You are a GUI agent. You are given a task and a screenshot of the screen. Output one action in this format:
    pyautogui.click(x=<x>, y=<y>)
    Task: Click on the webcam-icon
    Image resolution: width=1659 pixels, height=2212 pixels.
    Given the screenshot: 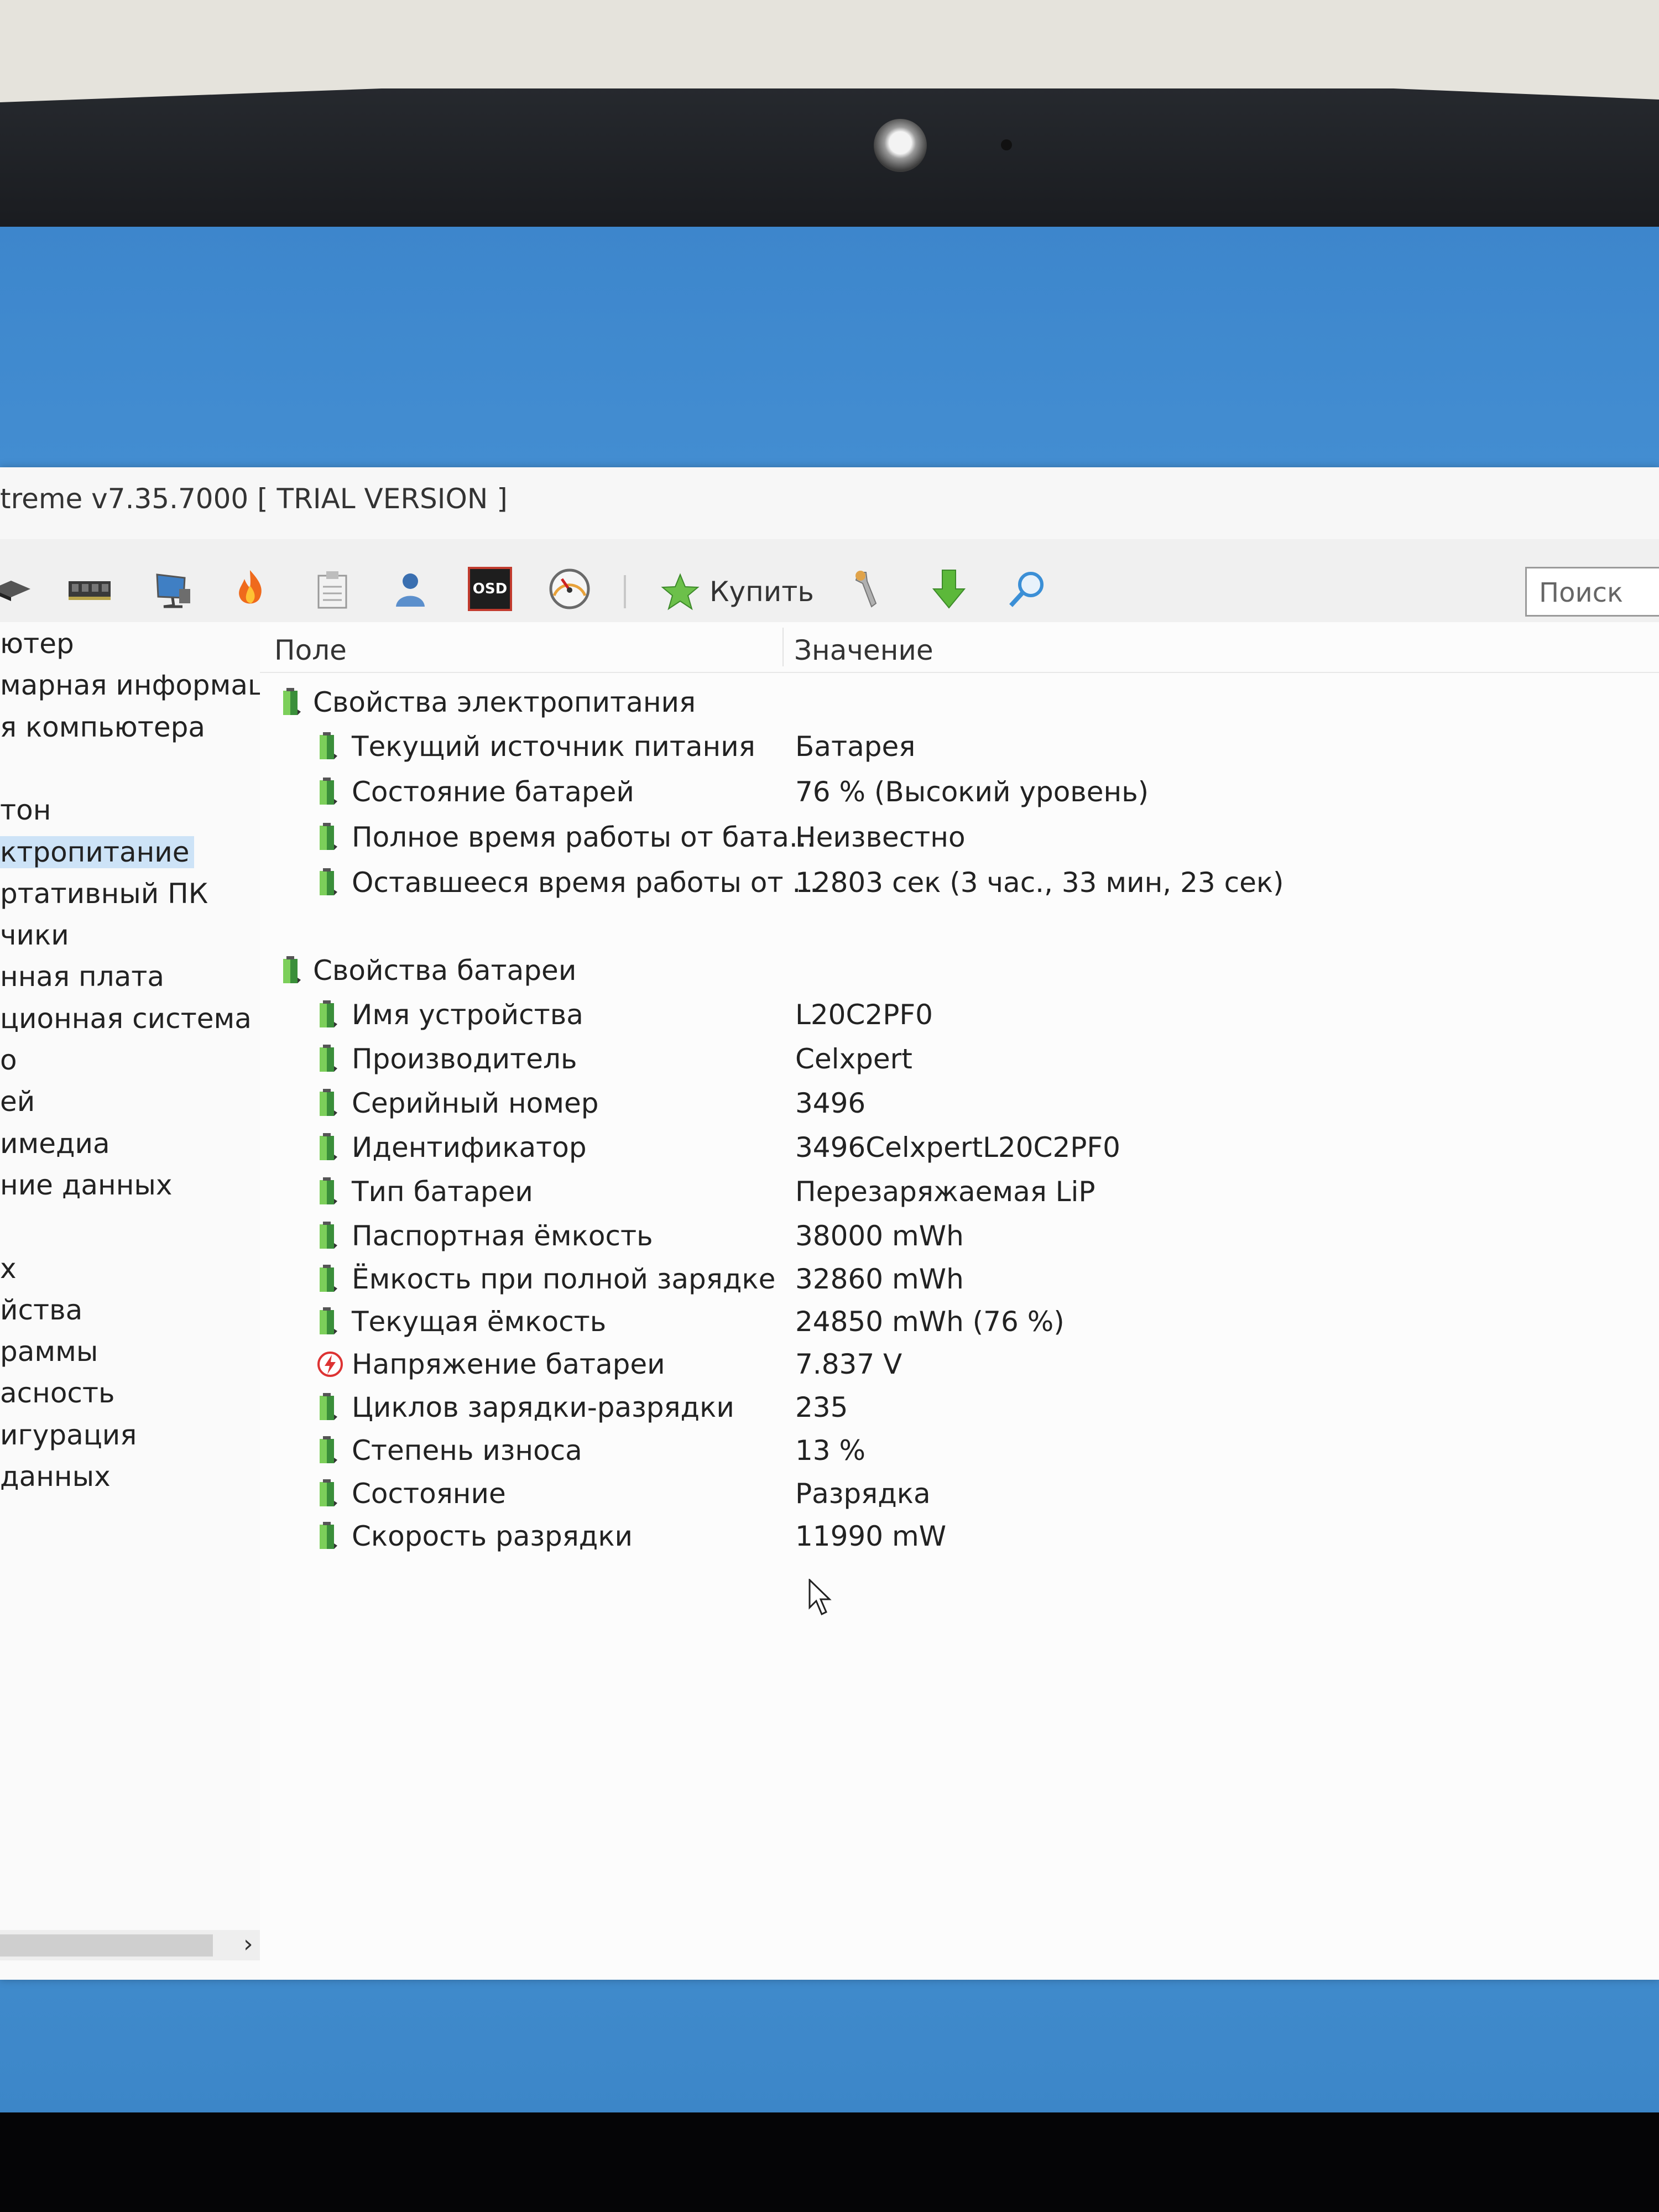 What is the action you would take?
    pyautogui.click(x=901, y=146)
    